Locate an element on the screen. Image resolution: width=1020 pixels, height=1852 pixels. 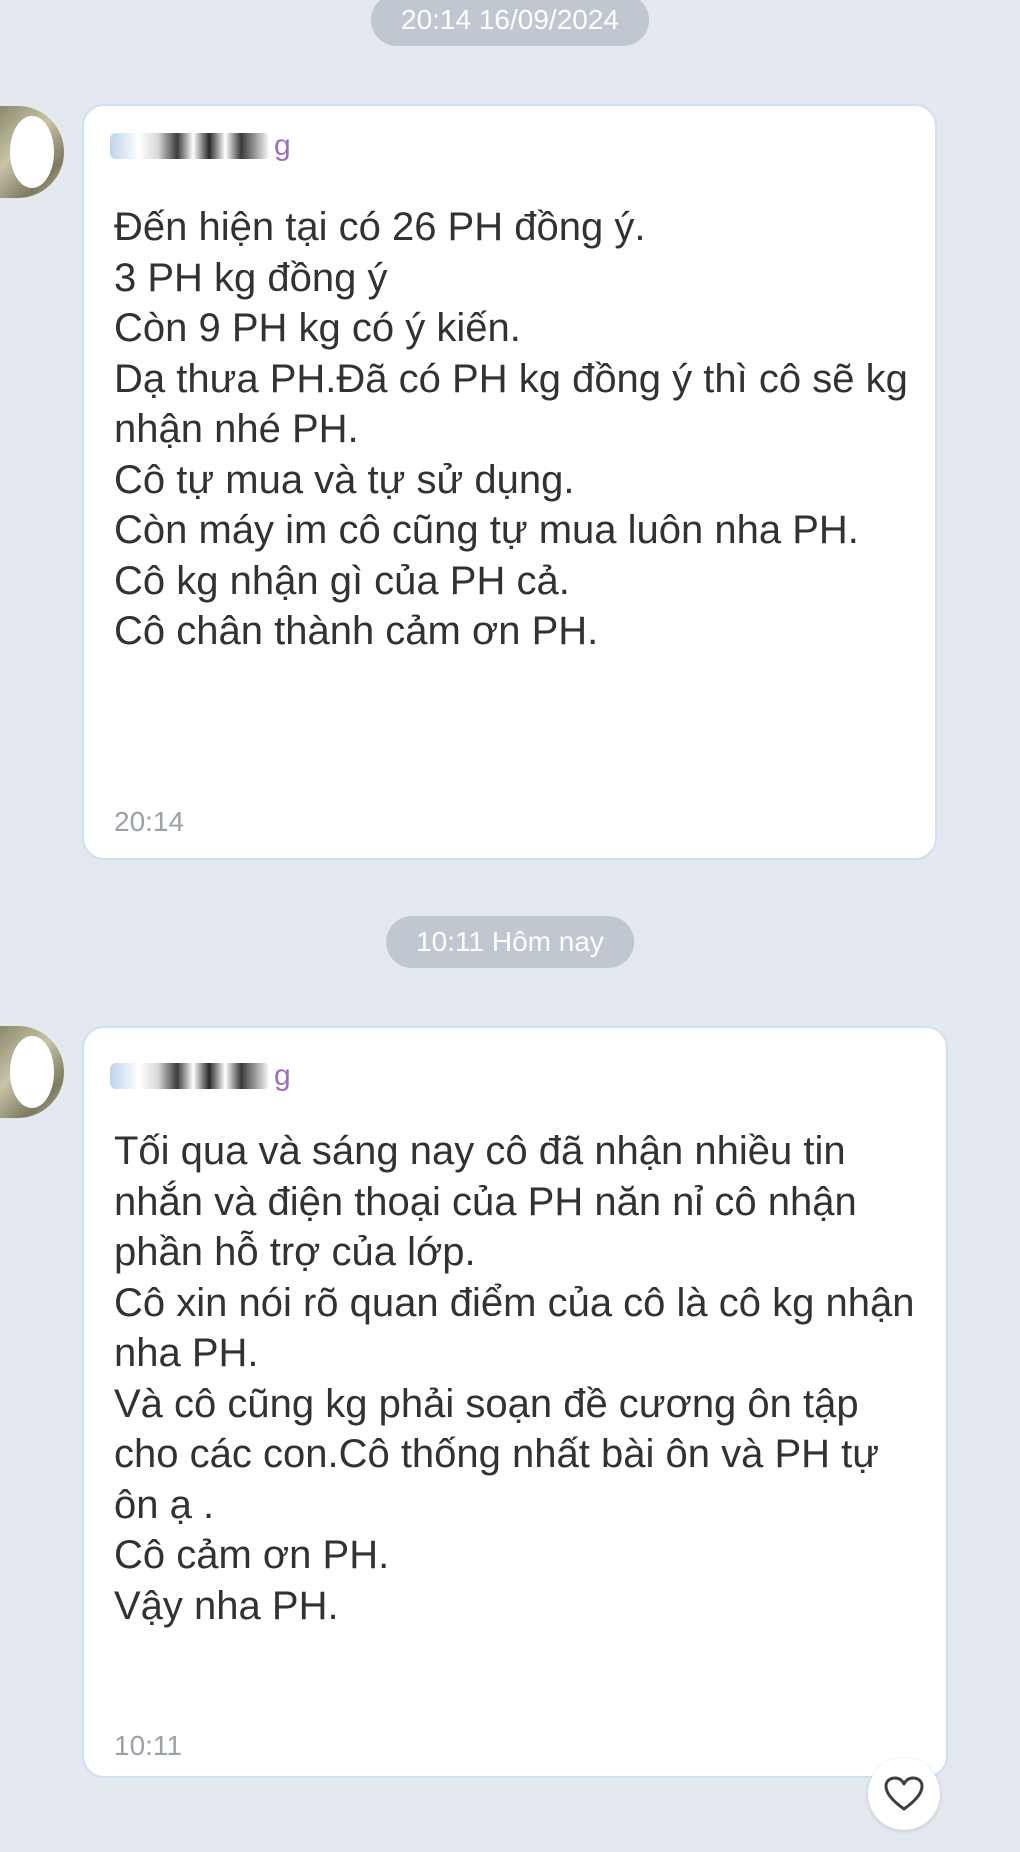
heart-icon is located at coordinates (904, 1793).